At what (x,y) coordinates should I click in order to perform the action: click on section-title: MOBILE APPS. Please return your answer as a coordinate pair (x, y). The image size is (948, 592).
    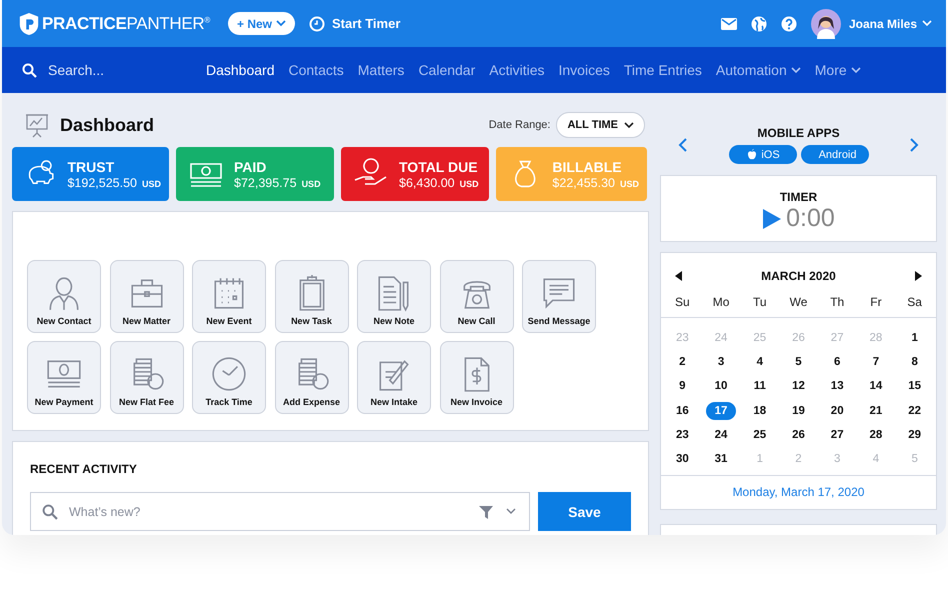
    Looking at the image, I should click on (798, 133).